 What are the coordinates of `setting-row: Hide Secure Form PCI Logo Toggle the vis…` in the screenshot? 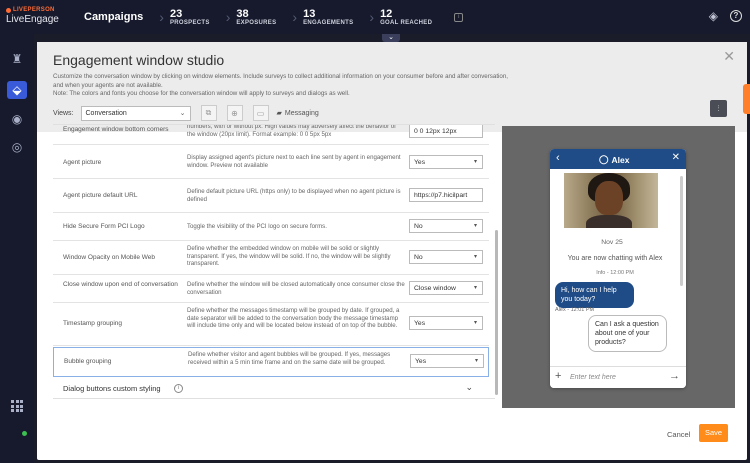 It's located at (271, 227).